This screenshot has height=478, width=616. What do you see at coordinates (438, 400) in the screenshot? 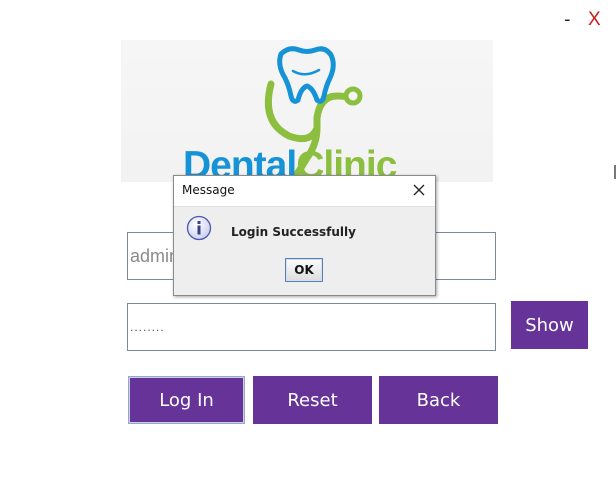
I see `back-button: Back` at bounding box center [438, 400].